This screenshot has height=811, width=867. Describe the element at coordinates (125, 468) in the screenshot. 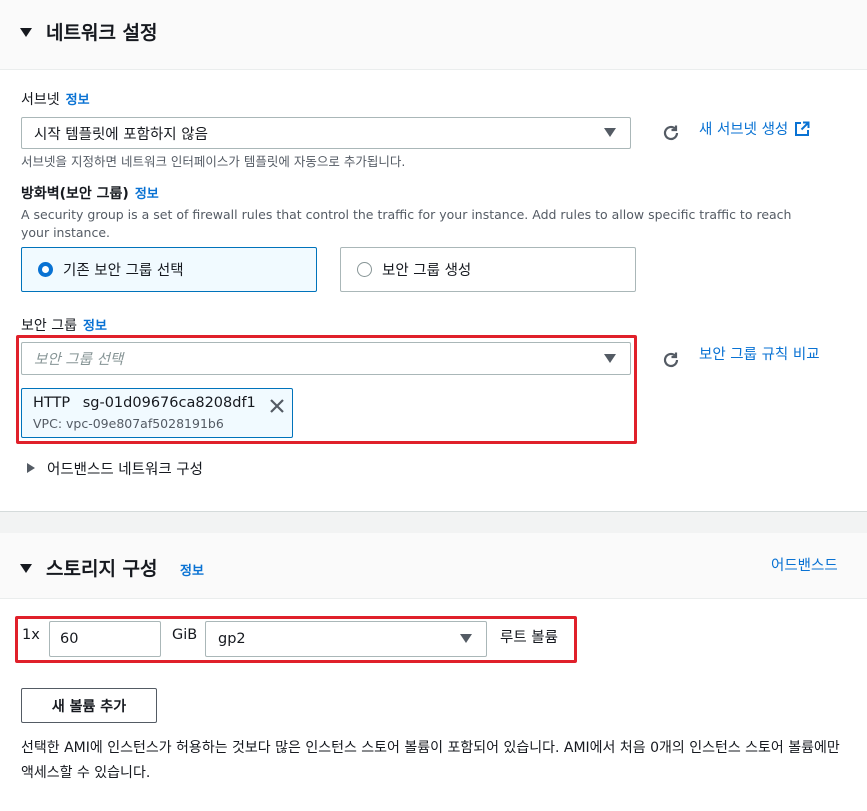

I see `advanced-network-toggle: 어드밴스드 네트워크 구성` at that location.